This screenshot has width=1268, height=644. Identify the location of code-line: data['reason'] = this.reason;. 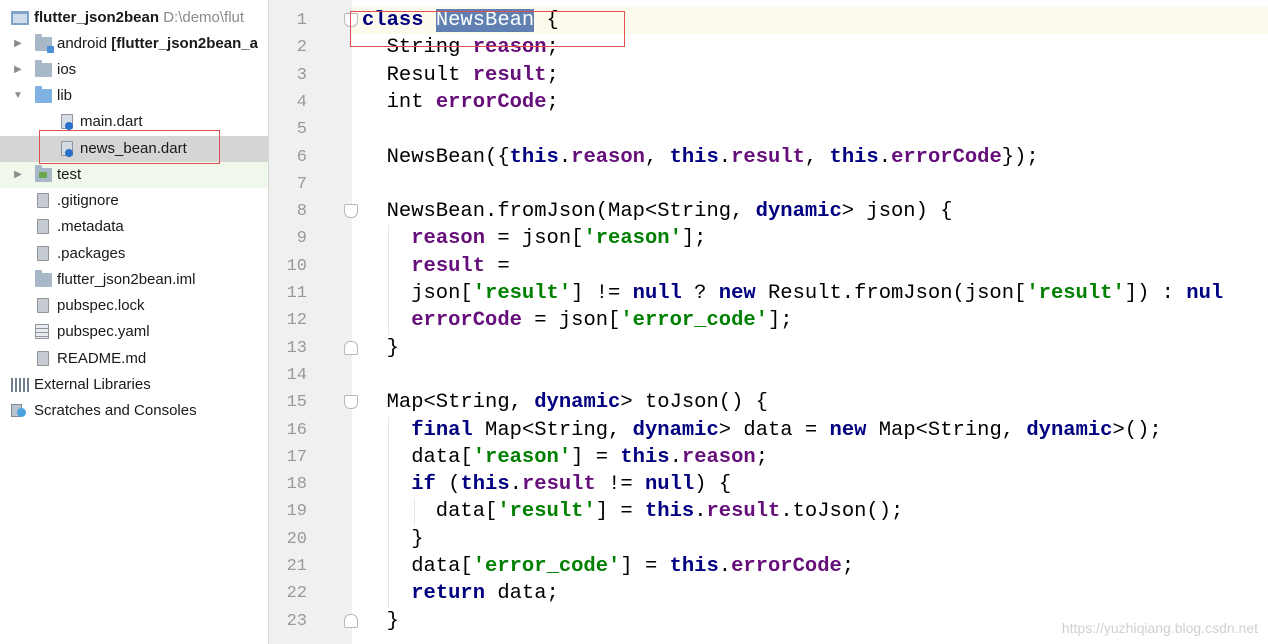
(565, 457).